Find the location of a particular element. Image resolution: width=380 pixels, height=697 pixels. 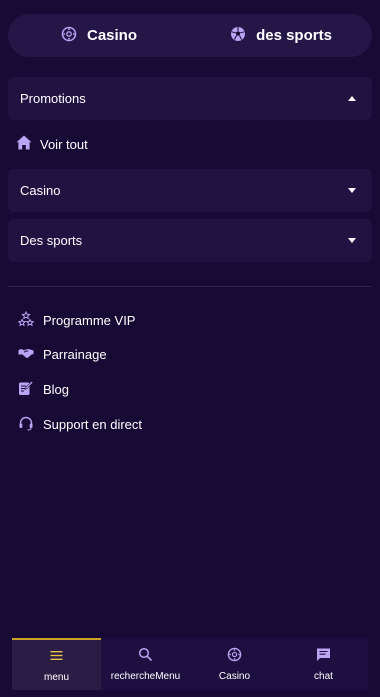

bottom-nav: menu rechercheMenu Casino chat is located at coordinates (190, 664).